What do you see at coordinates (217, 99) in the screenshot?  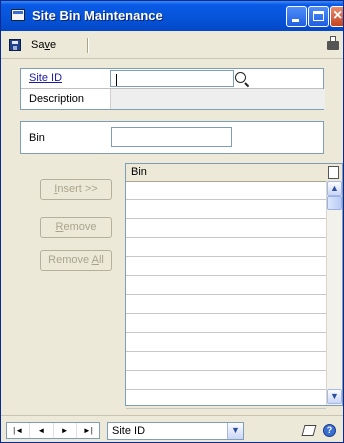 I see `description-field` at bounding box center [217, 99].